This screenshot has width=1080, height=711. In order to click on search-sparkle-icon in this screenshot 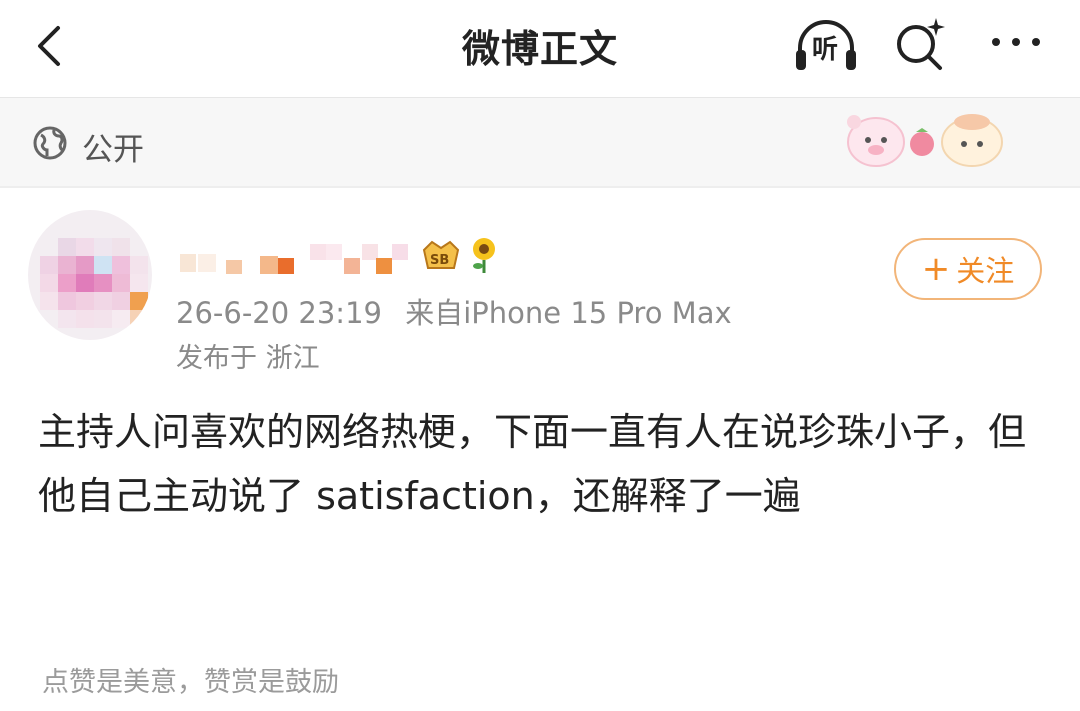, I will do `click(921, 44)`.